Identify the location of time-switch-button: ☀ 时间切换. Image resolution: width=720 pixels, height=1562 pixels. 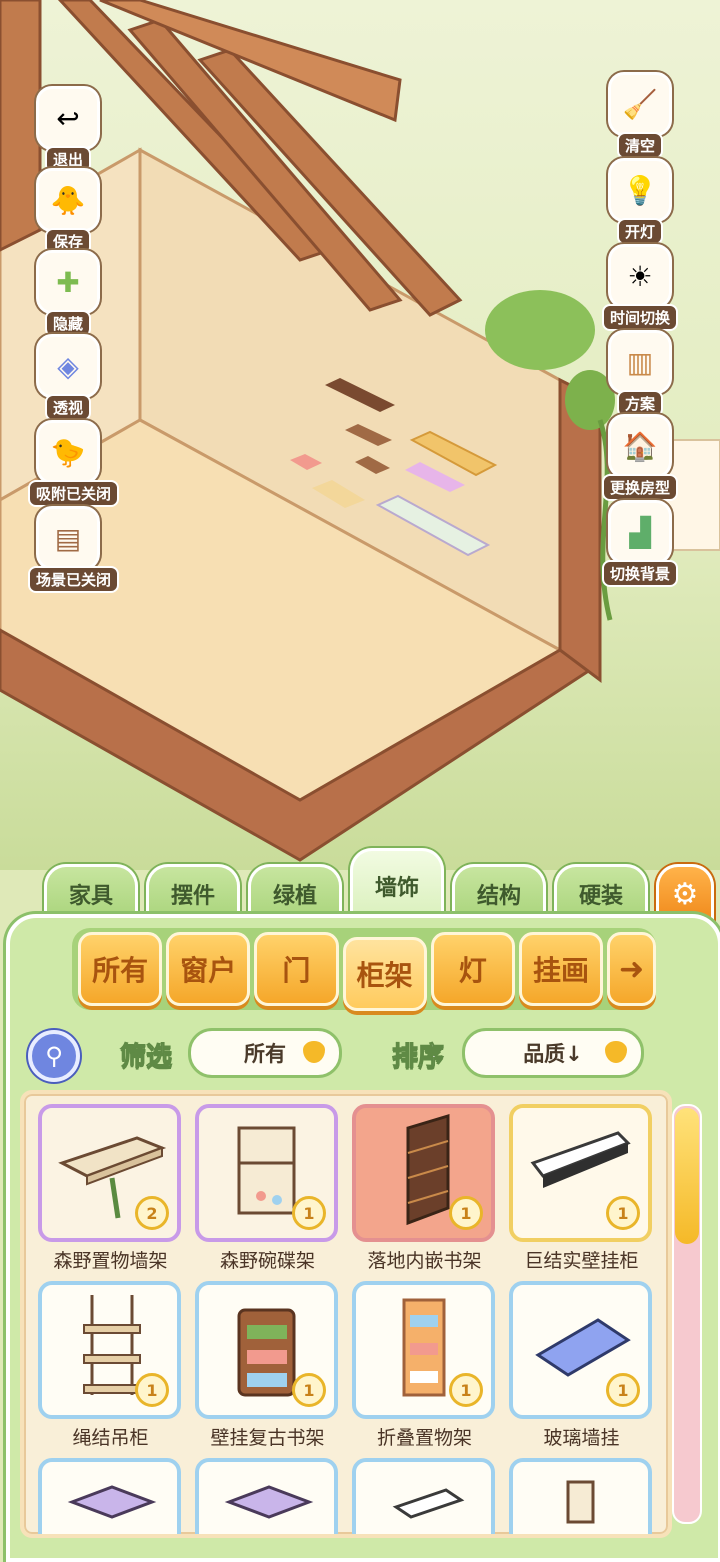
(640, 287).